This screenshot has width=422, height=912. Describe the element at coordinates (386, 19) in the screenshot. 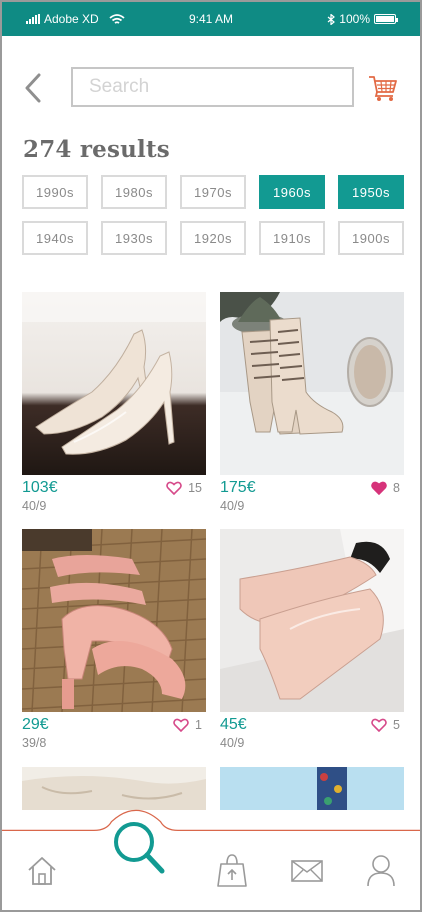

I see `battery-icon` at that location.